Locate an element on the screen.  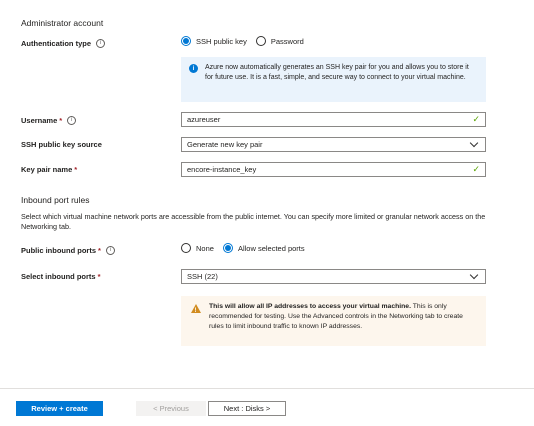
select-ports-label: Select inbound ports * is located at coordinates (61, 276).